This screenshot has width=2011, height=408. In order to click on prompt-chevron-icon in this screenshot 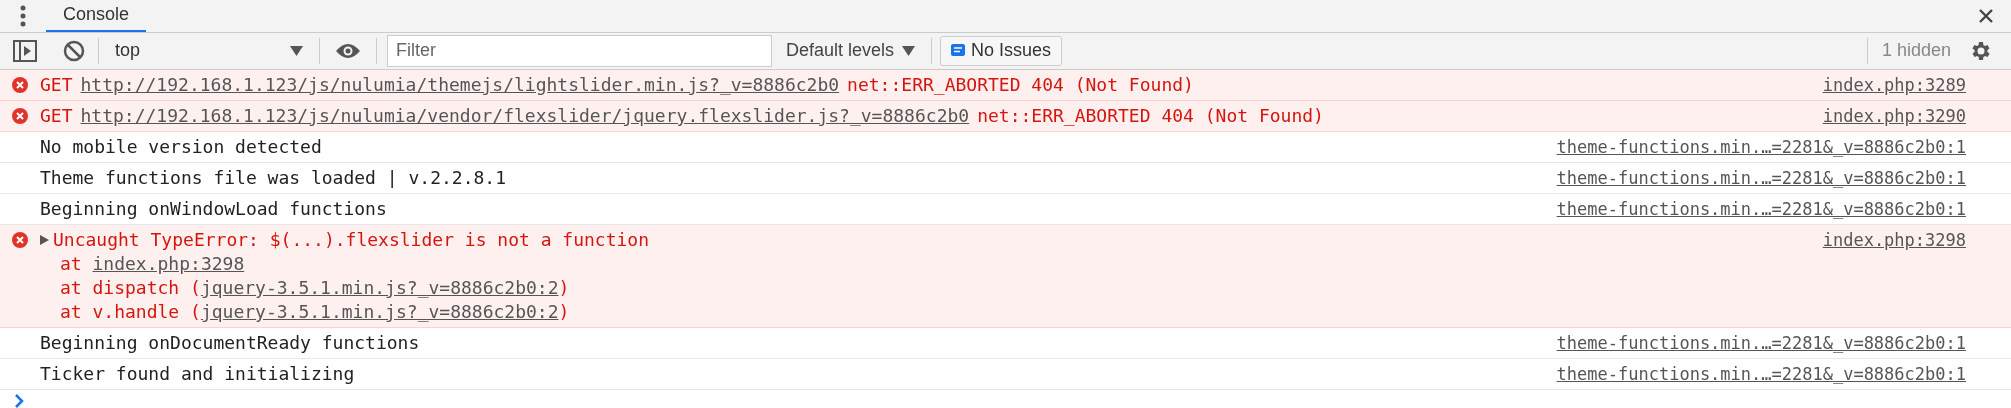, I will do `click(19, 401)`.